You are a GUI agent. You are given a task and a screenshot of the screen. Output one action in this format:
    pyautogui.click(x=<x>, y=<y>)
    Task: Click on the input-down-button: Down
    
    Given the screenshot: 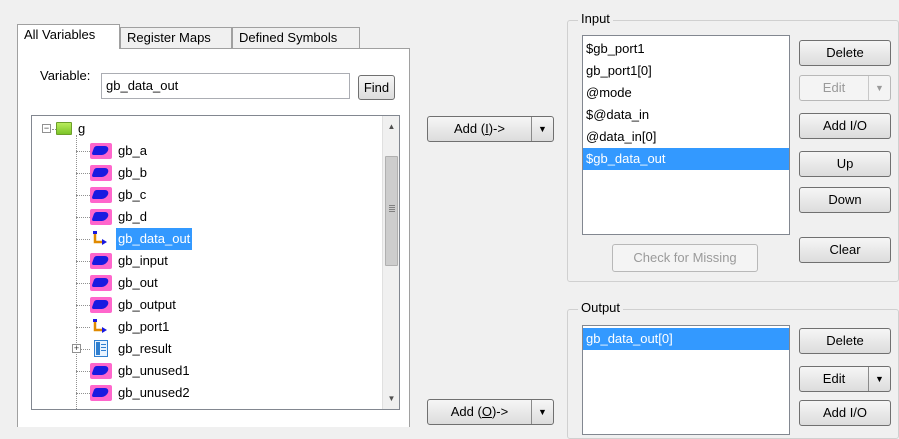 What is the action you would take?
    pyautogui.click(x=845, y=200)
    